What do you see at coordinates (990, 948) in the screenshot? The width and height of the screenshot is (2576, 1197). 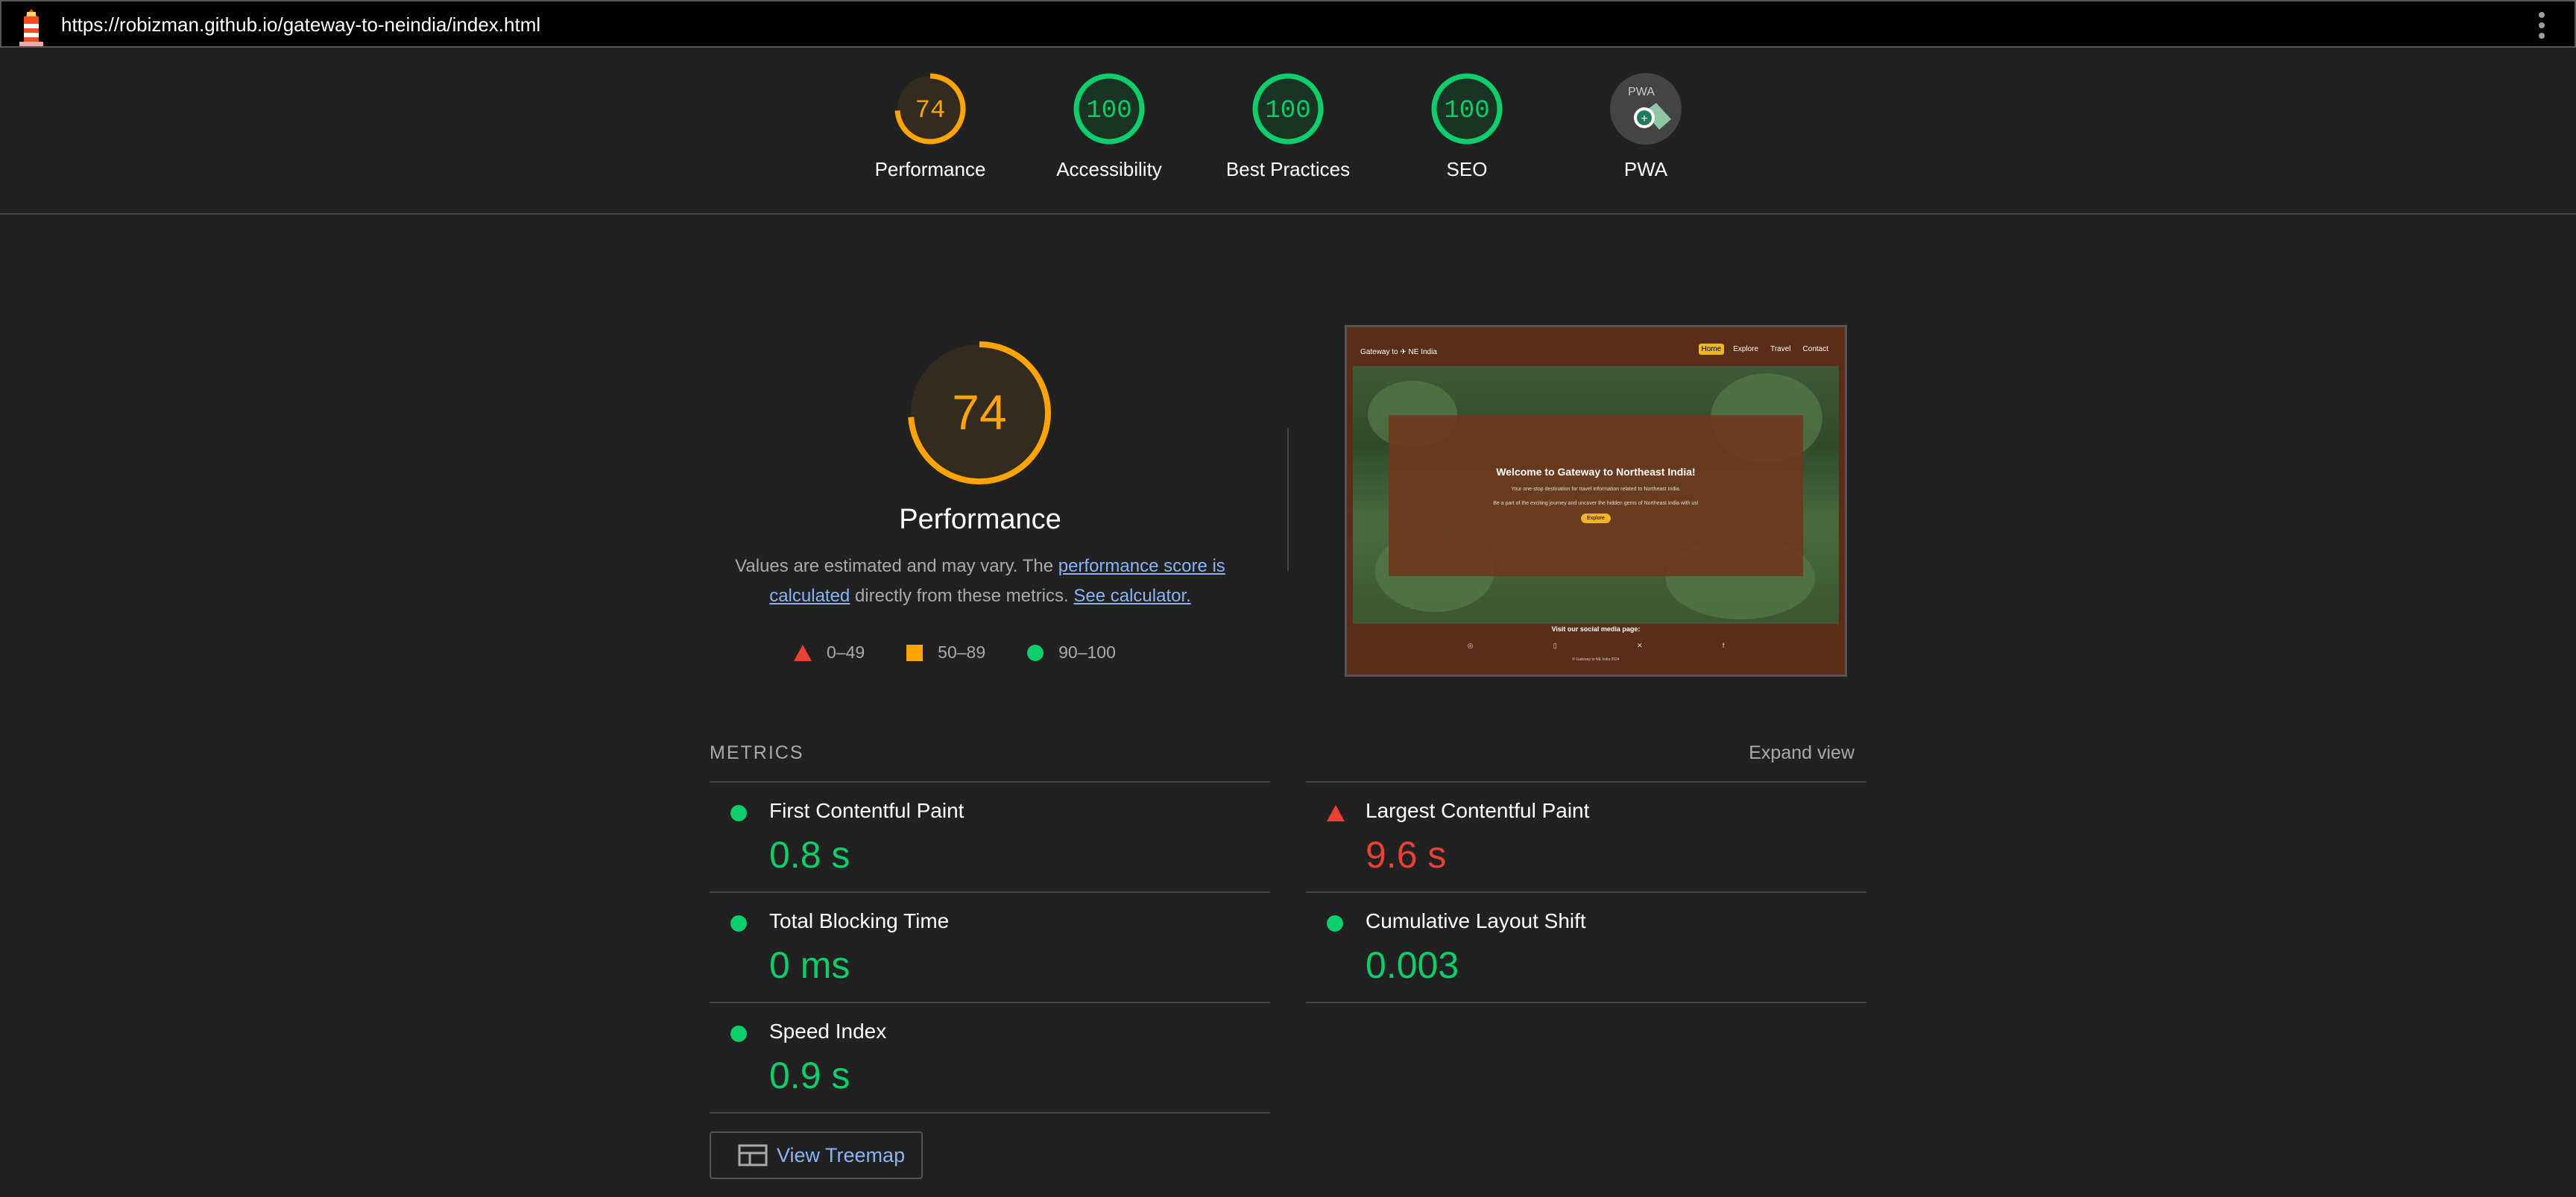 I see `metric-tbt: Total Blocking Time 0 ms` at bounding box center [990, 948].